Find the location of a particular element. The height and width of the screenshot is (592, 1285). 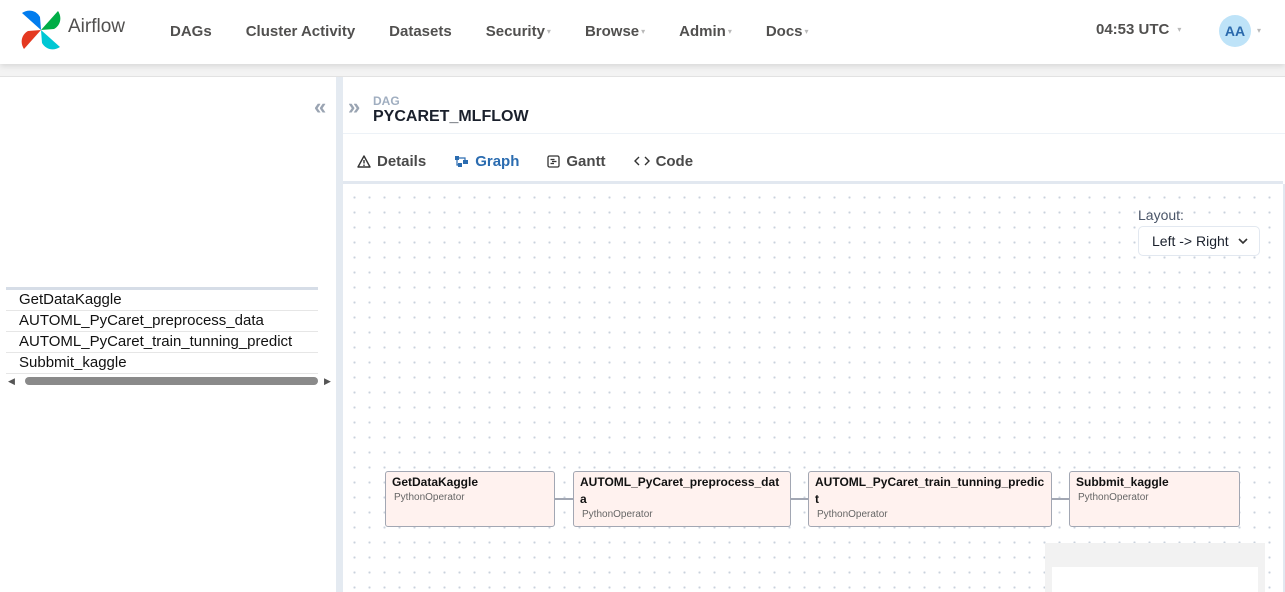

tab-gantt-label: Gantt is located at coordinates (586, 161).